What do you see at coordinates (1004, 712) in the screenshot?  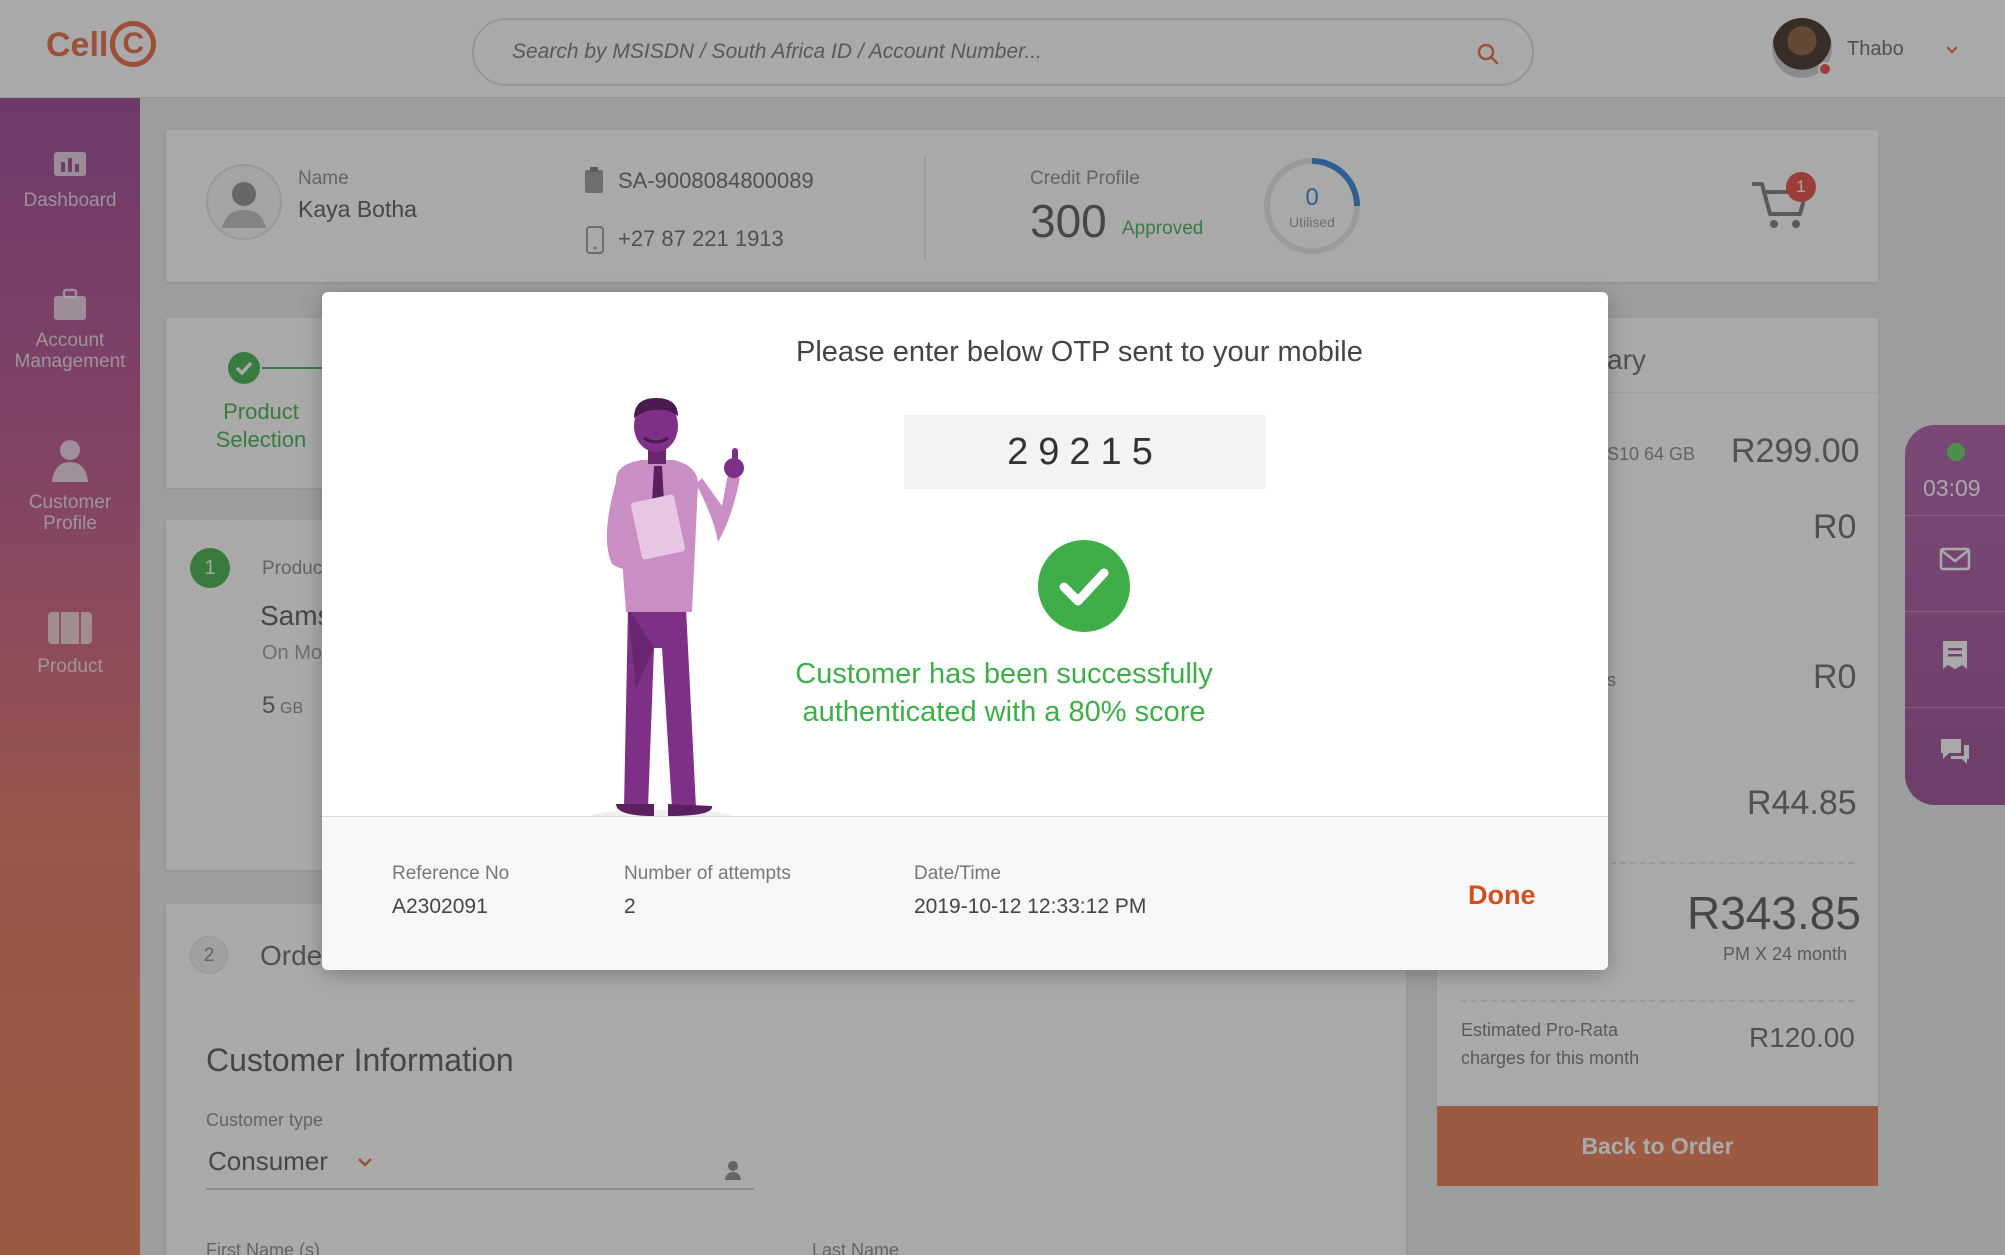 I see `success-message-line-2: authenticated with a 80% score` at bounding box center [1004, 712].